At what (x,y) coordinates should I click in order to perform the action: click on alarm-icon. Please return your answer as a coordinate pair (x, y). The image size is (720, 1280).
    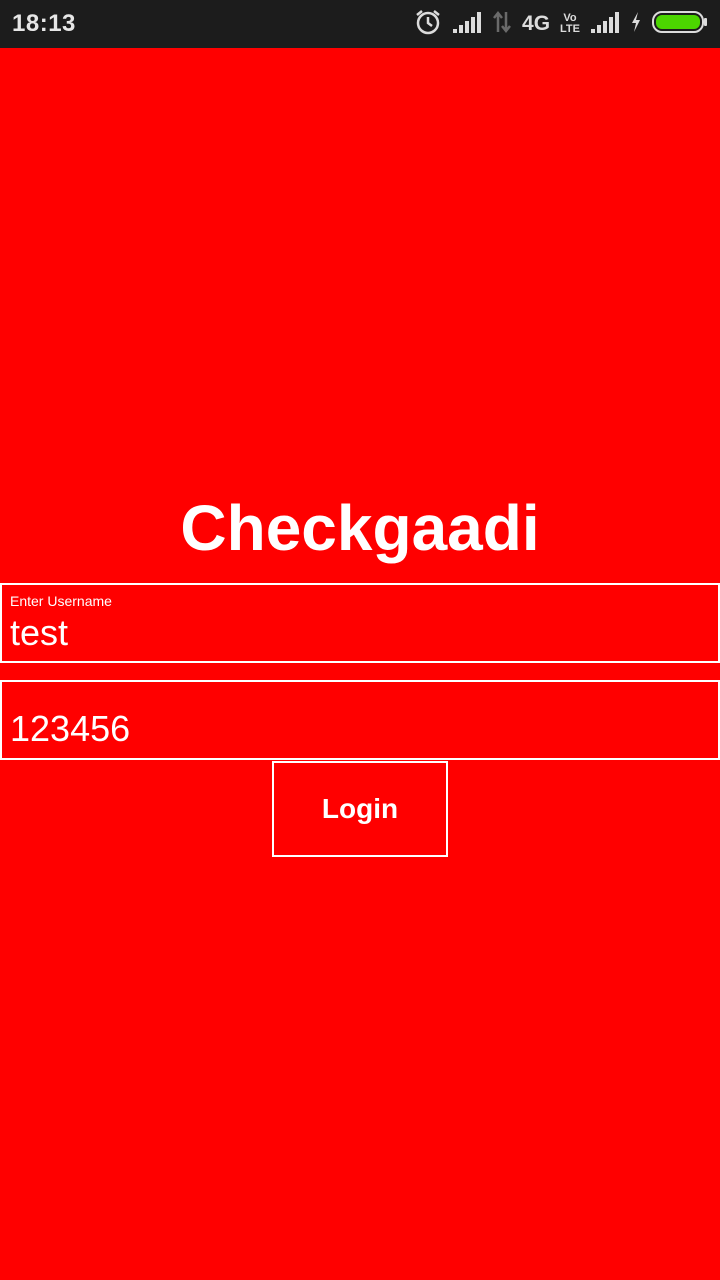
    Looking at the image, I should click on (428, 24).